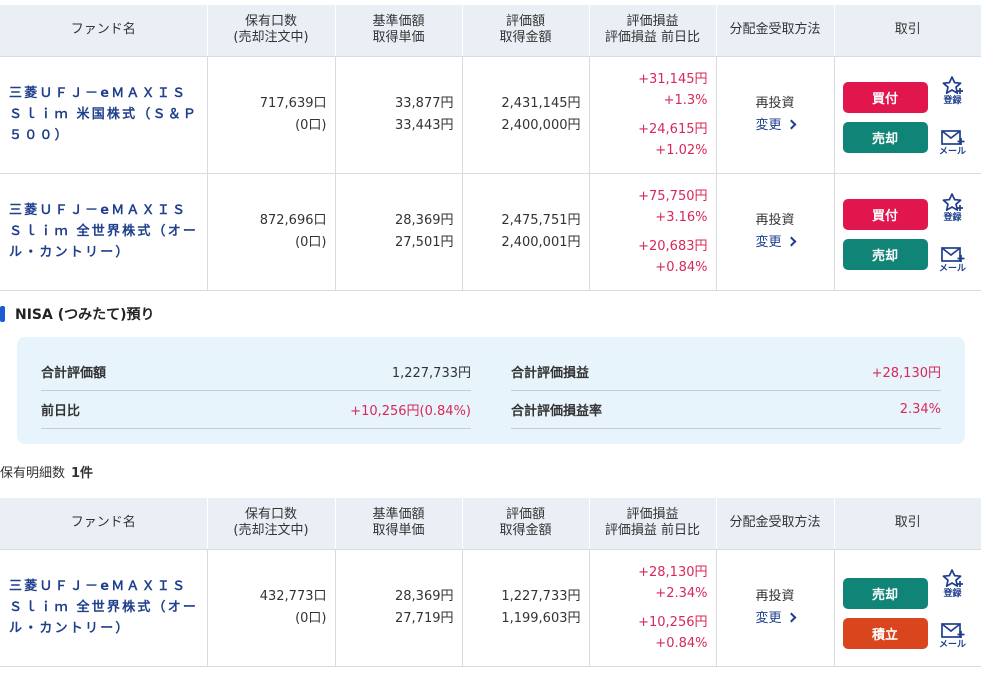  What do you see at coordinates (399, 115) in the screenshot?
I see `price-cell: 33,877円 33,443円` at bounding box center [399, 115].